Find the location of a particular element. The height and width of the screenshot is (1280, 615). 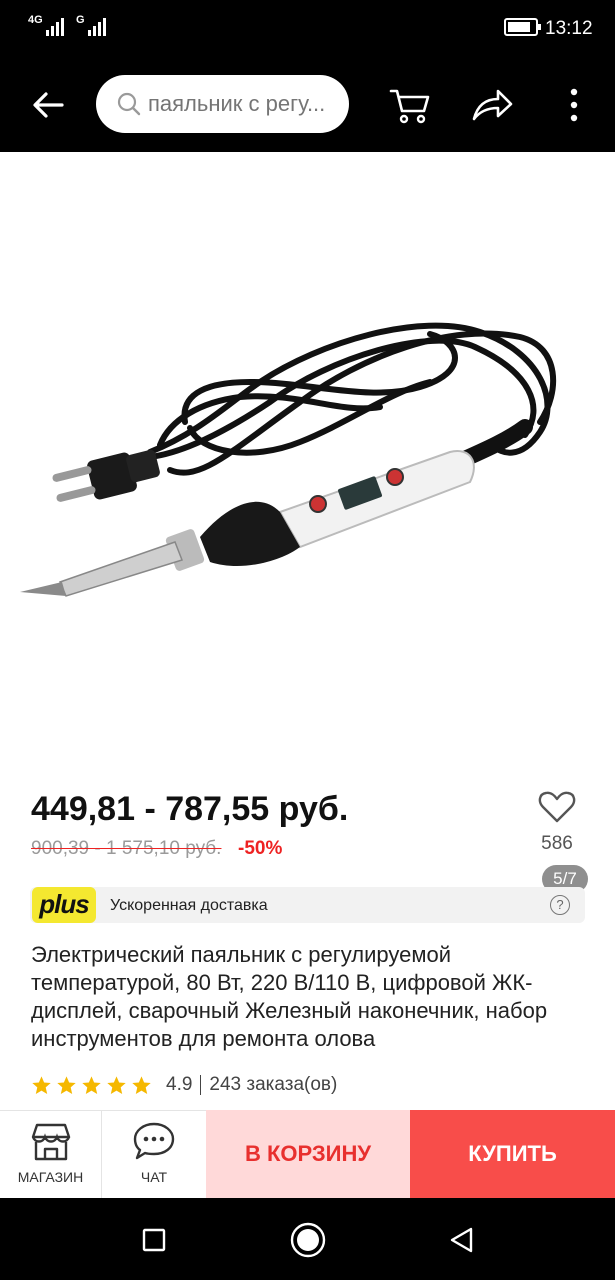

chat-label: ЧАТ is located at coordinates (154, 1177).